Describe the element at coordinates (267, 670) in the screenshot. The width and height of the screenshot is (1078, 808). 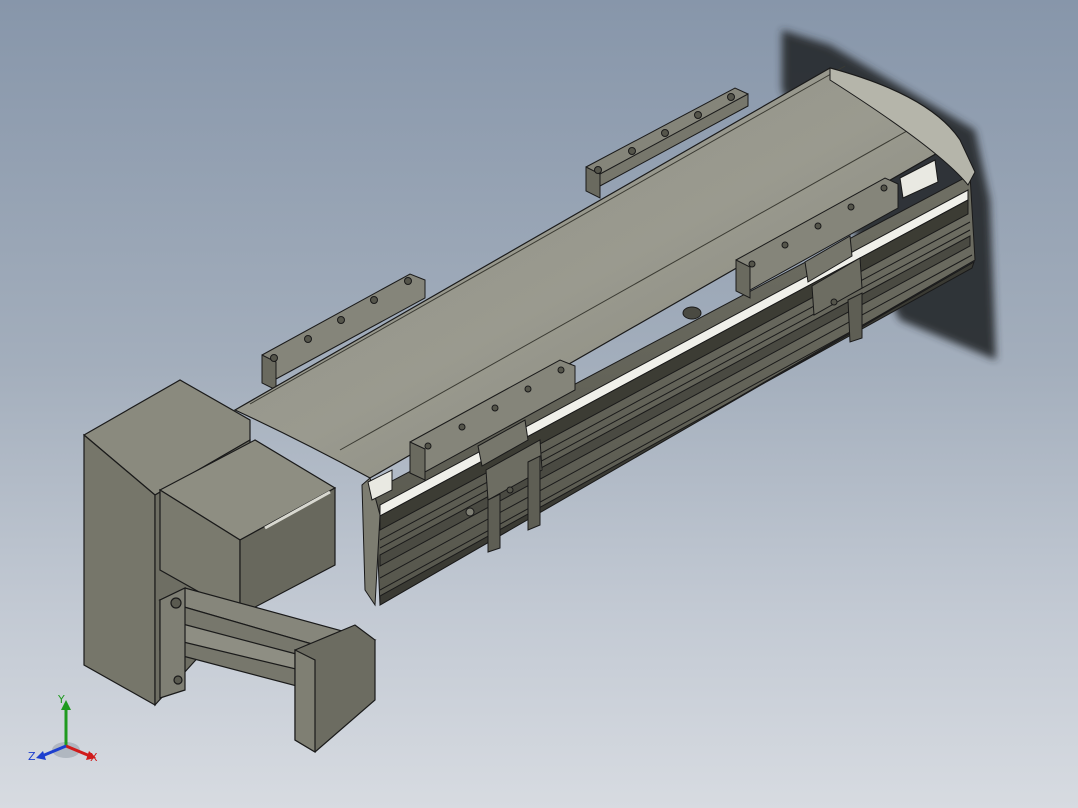
I see `lower-motor-block` at that location.